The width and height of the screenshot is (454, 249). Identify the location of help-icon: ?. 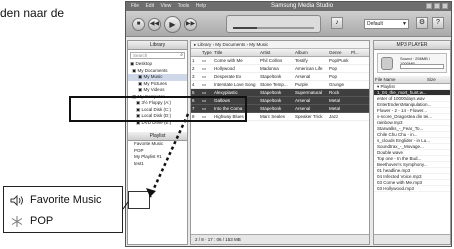
(438, 23).